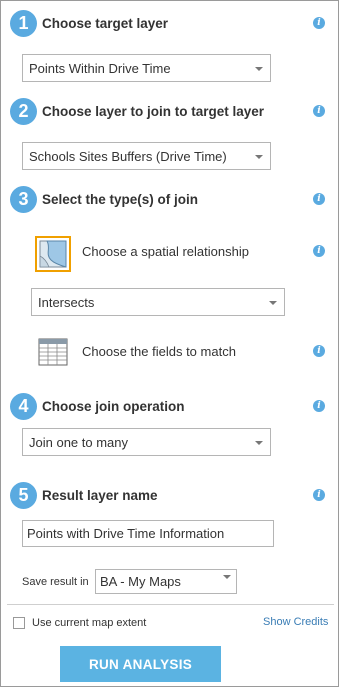  What do you see at coordinates (19, 623) in the screenshot?
I see `map-extent-checkbox` at bounding box center [19, 623].